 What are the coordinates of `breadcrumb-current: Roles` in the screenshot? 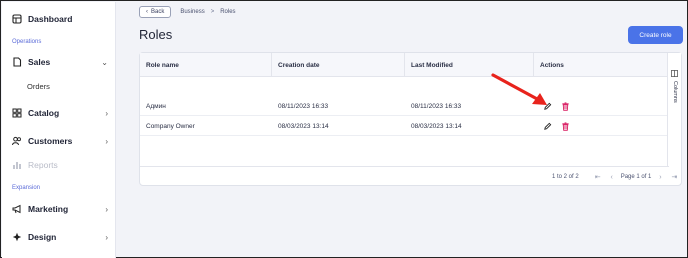 It's located at (228, 12).